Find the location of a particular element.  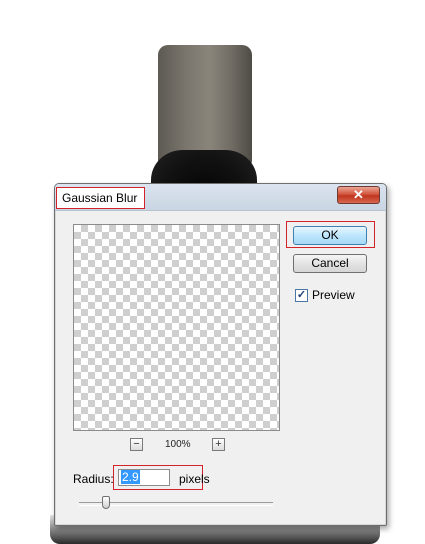

units-label: pixels is located at coordinates (194, 479).